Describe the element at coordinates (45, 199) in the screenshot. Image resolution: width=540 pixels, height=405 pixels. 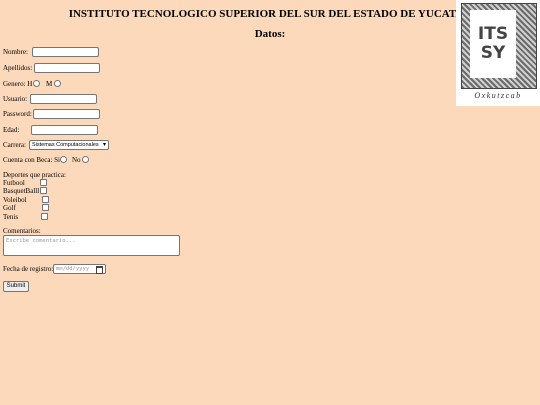
I see `deporte-checkbox-voleibol` at that location.